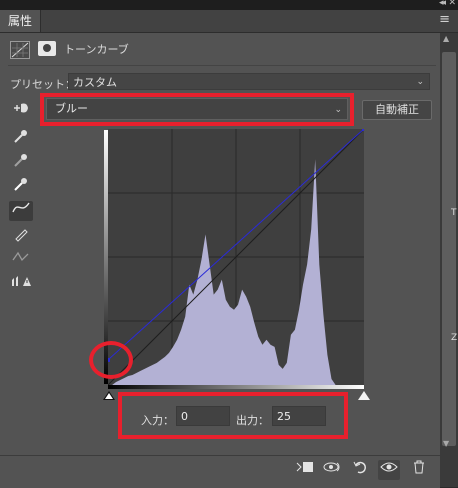 The height and width of the screenshot is (488, 458). I want to click on clip-to-layer-icon, so click(305, 470).